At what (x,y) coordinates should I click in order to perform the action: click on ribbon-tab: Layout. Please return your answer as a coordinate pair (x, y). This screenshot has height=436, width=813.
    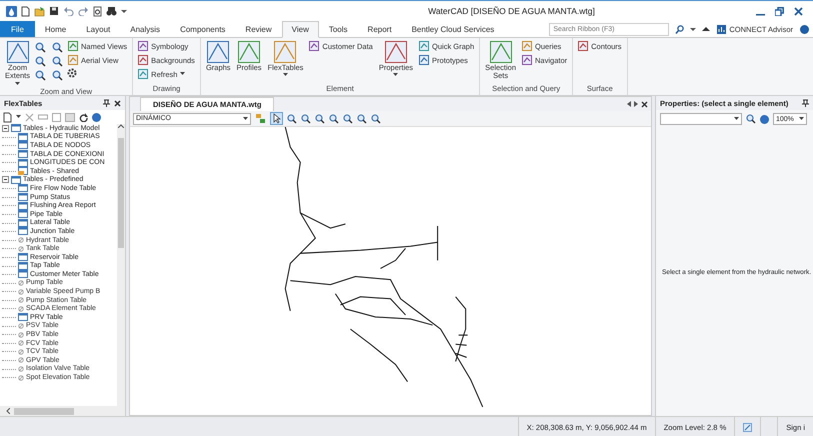
    Looking at the image, I should click on (98, 29).